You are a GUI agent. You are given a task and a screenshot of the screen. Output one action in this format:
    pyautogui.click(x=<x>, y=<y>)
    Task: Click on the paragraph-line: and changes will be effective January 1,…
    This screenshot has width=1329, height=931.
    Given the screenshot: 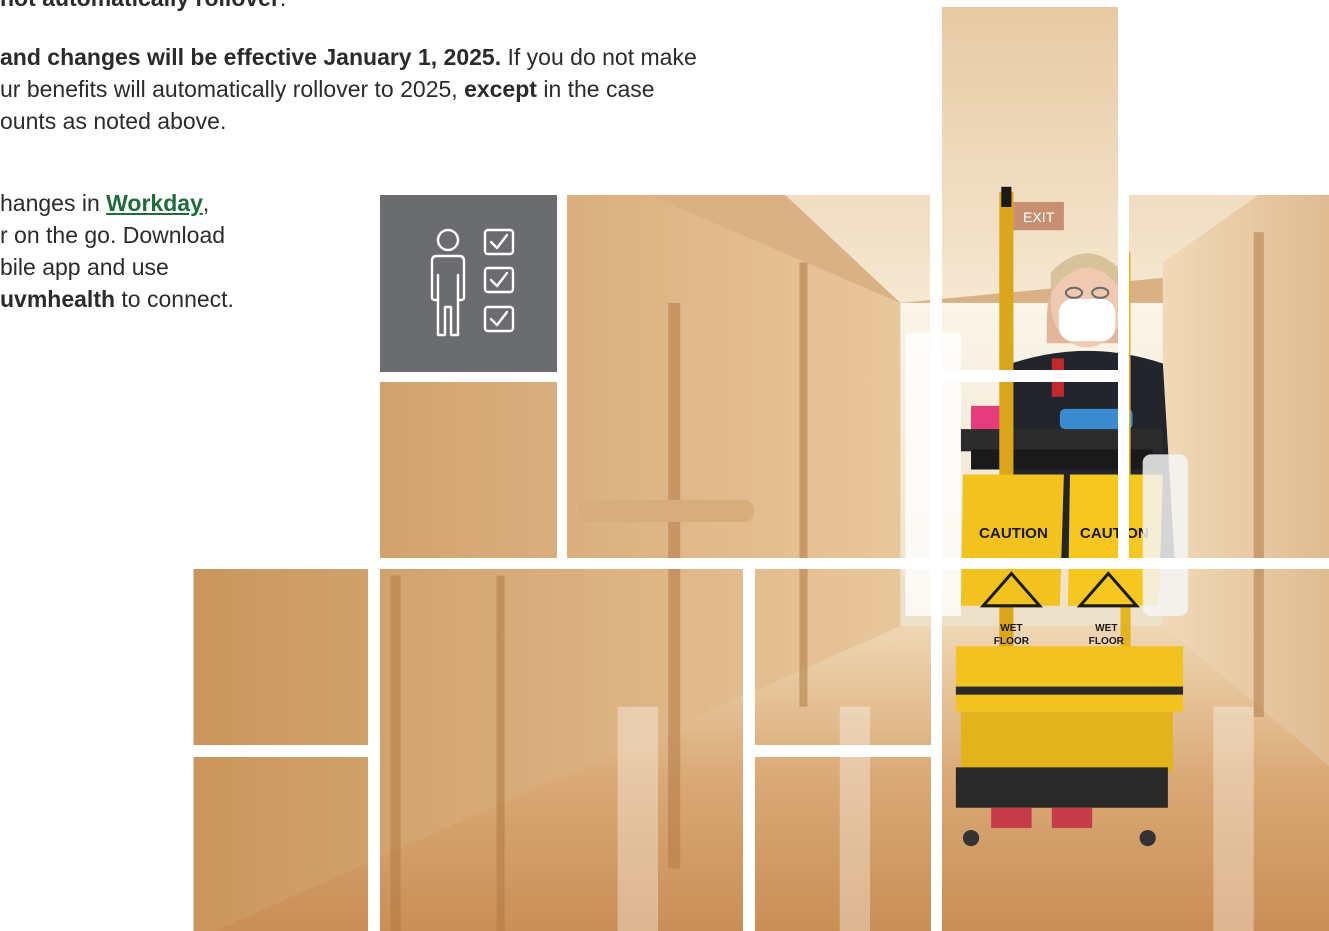 What is the action you would take?
    pyautogui.click(x=348, y=57)
    